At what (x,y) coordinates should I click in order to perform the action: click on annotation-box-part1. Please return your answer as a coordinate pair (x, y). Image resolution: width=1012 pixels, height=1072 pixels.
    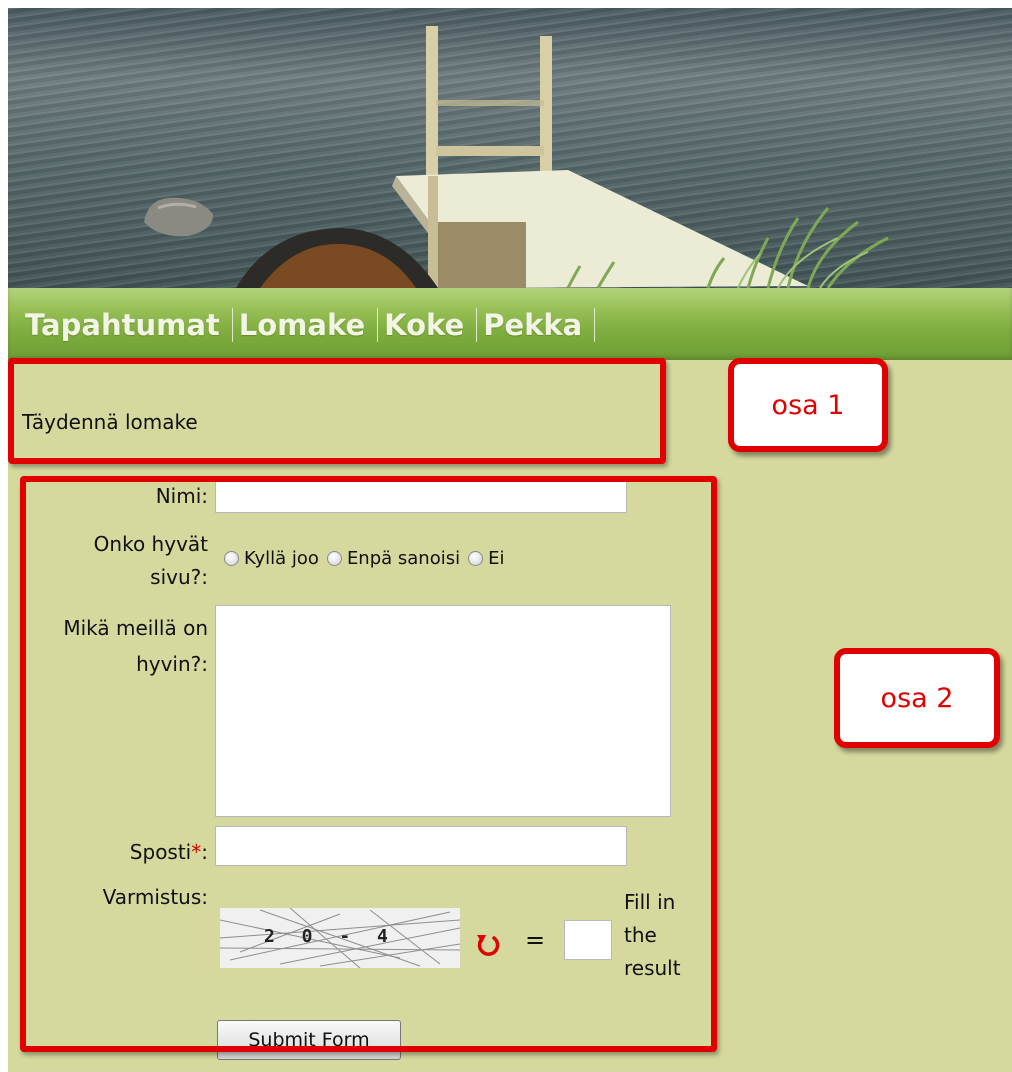
    Looking at the image, I should click on (337, 411).